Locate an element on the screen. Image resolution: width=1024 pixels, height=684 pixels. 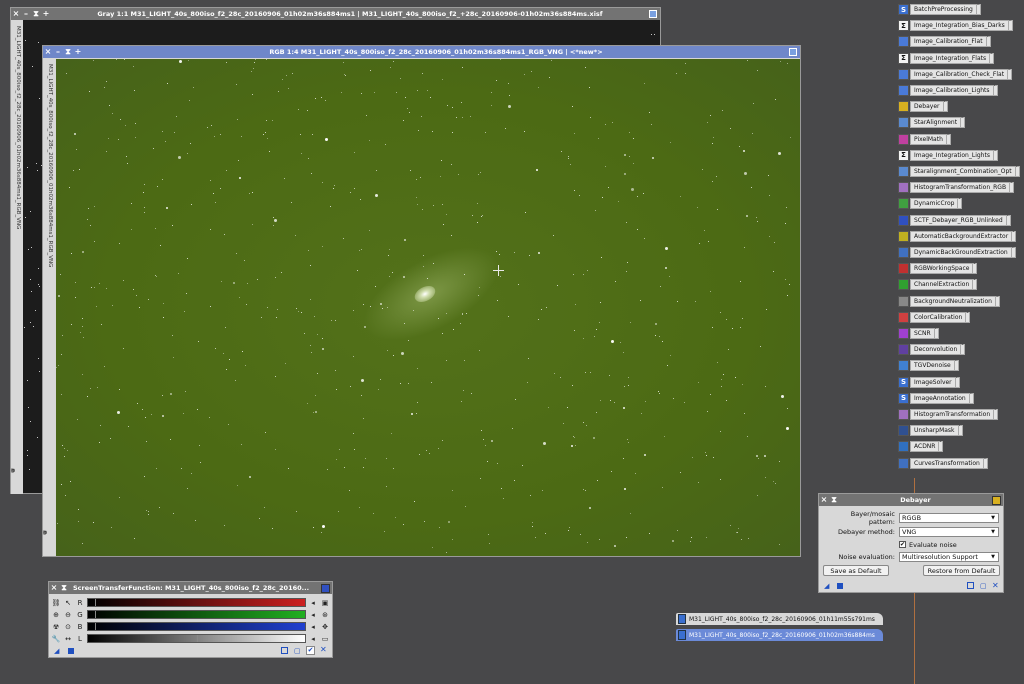
apply-icon is located at coordinates (840, 586).